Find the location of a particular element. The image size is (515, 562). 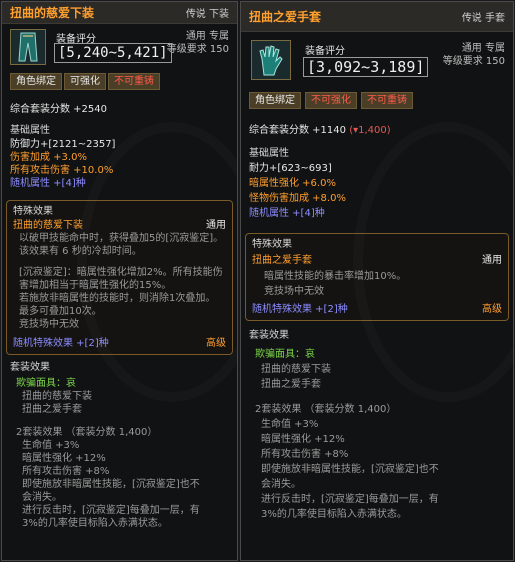

tag-row: 角色绑定 可强化 不可重铸 is located at coordinates (119, 82).